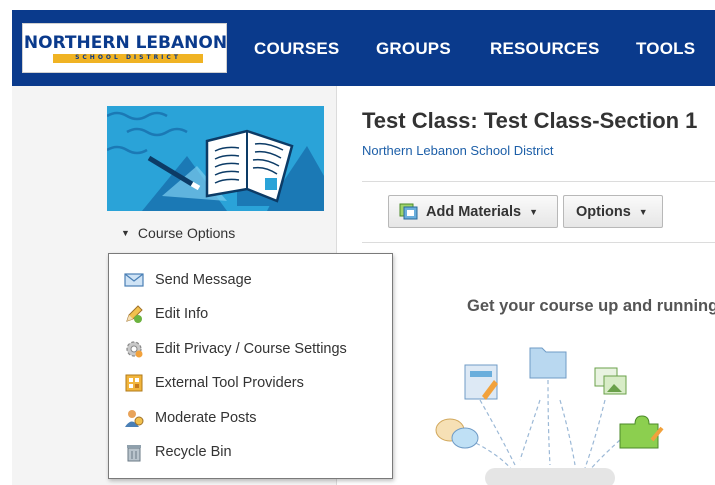 The width and height of the screenshot is (715, 485). Describe the element at coordinates (186, 233) in the screenshot. I see `course-options-label: Course Options` at that location.